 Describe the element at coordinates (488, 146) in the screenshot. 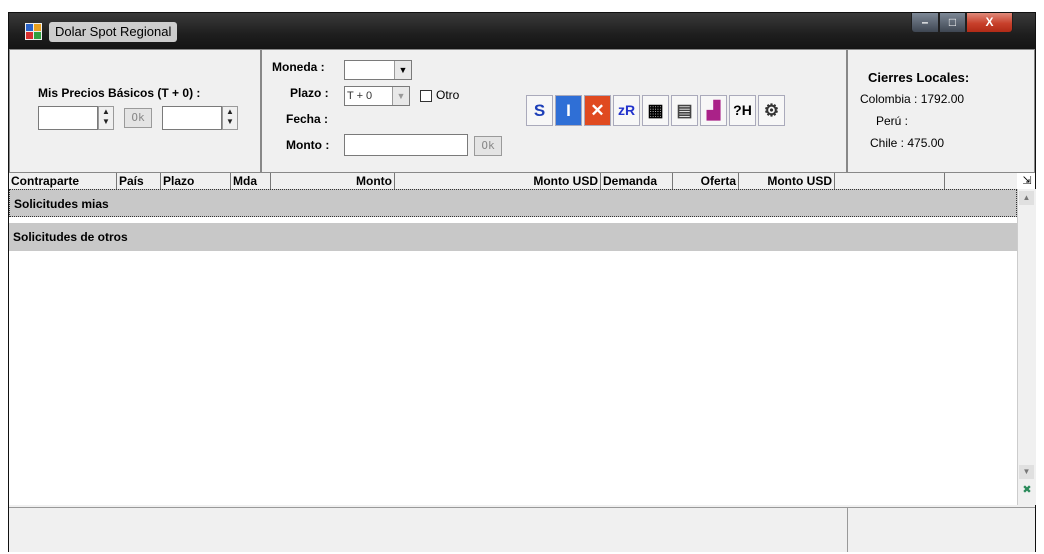

I see `monto-ok-button: Ok` at that location.